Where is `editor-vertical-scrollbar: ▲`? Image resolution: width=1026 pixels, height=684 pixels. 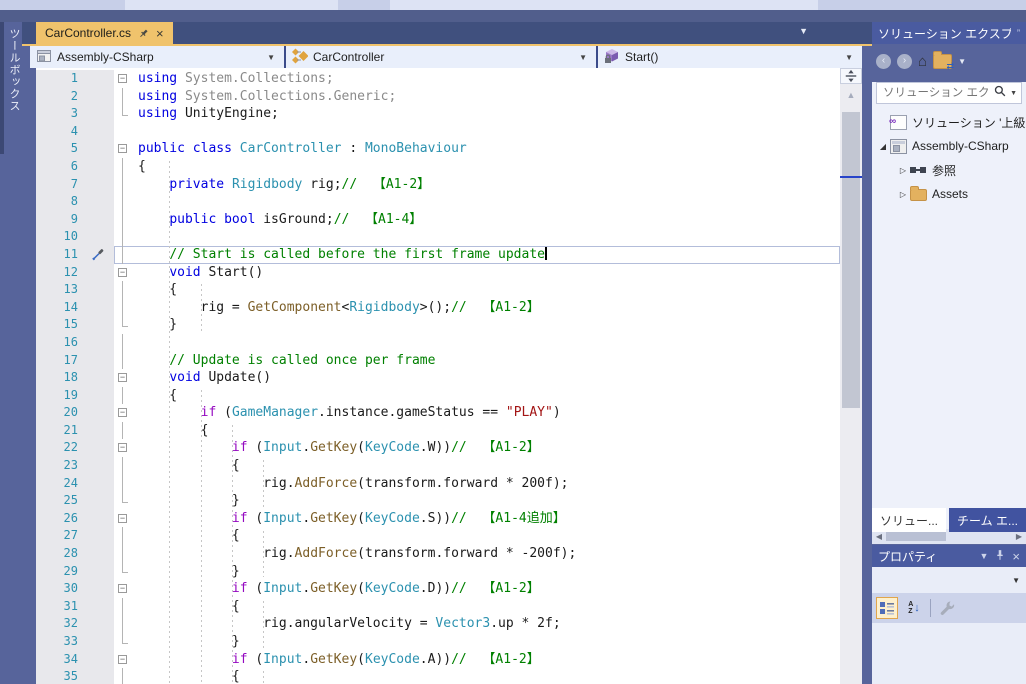
editor-vertical-scrollbar: ▲ is located at coordinates (851, 376).